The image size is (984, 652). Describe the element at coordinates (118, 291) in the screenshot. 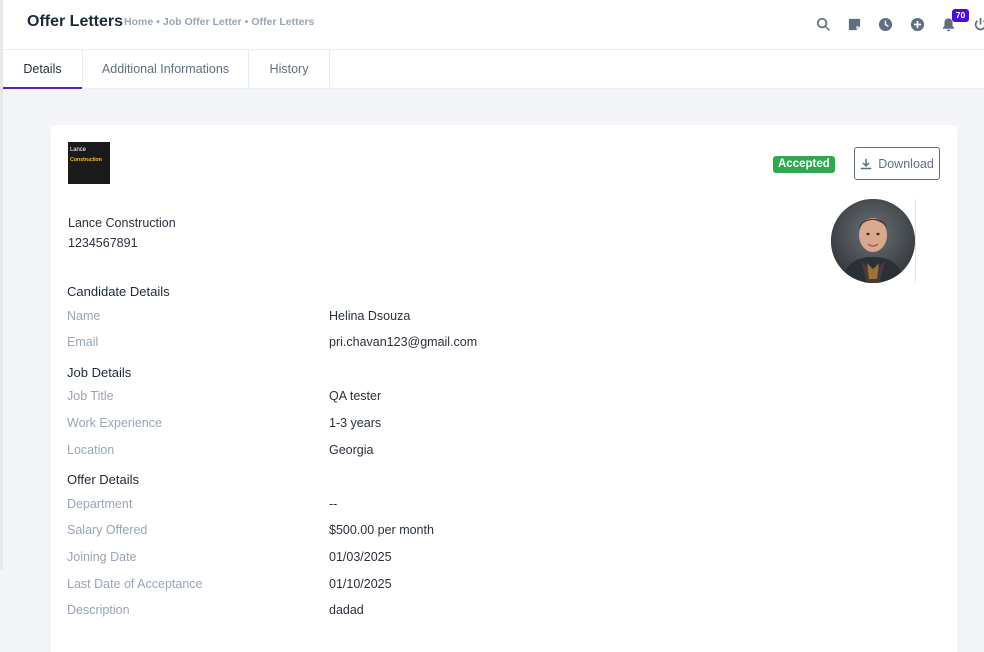

I see `candidate-details-heading: Candidate Details` at that location.